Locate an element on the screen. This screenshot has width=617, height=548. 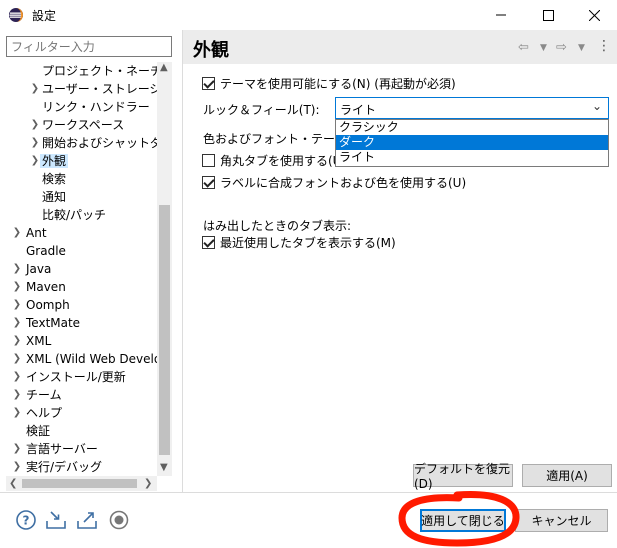
restore-defaults-button: デフォルトを復元(D) is located at coordinates (463, 476).